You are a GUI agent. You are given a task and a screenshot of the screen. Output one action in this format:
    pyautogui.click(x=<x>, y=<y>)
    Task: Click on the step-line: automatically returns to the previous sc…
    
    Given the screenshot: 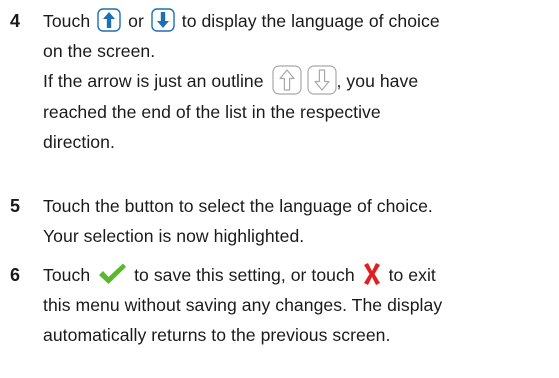 What is the action you would take?
    pyautogui.click(x=217, y=335)
    